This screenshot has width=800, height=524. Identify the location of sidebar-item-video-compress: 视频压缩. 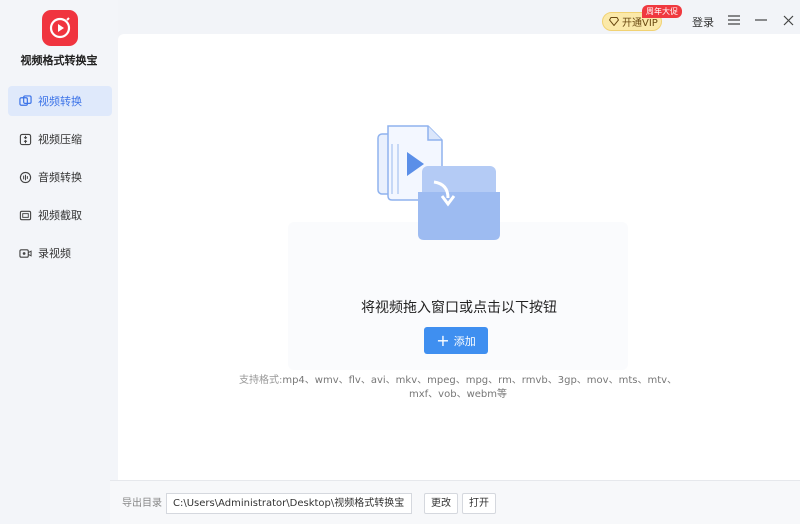
(60, 139).